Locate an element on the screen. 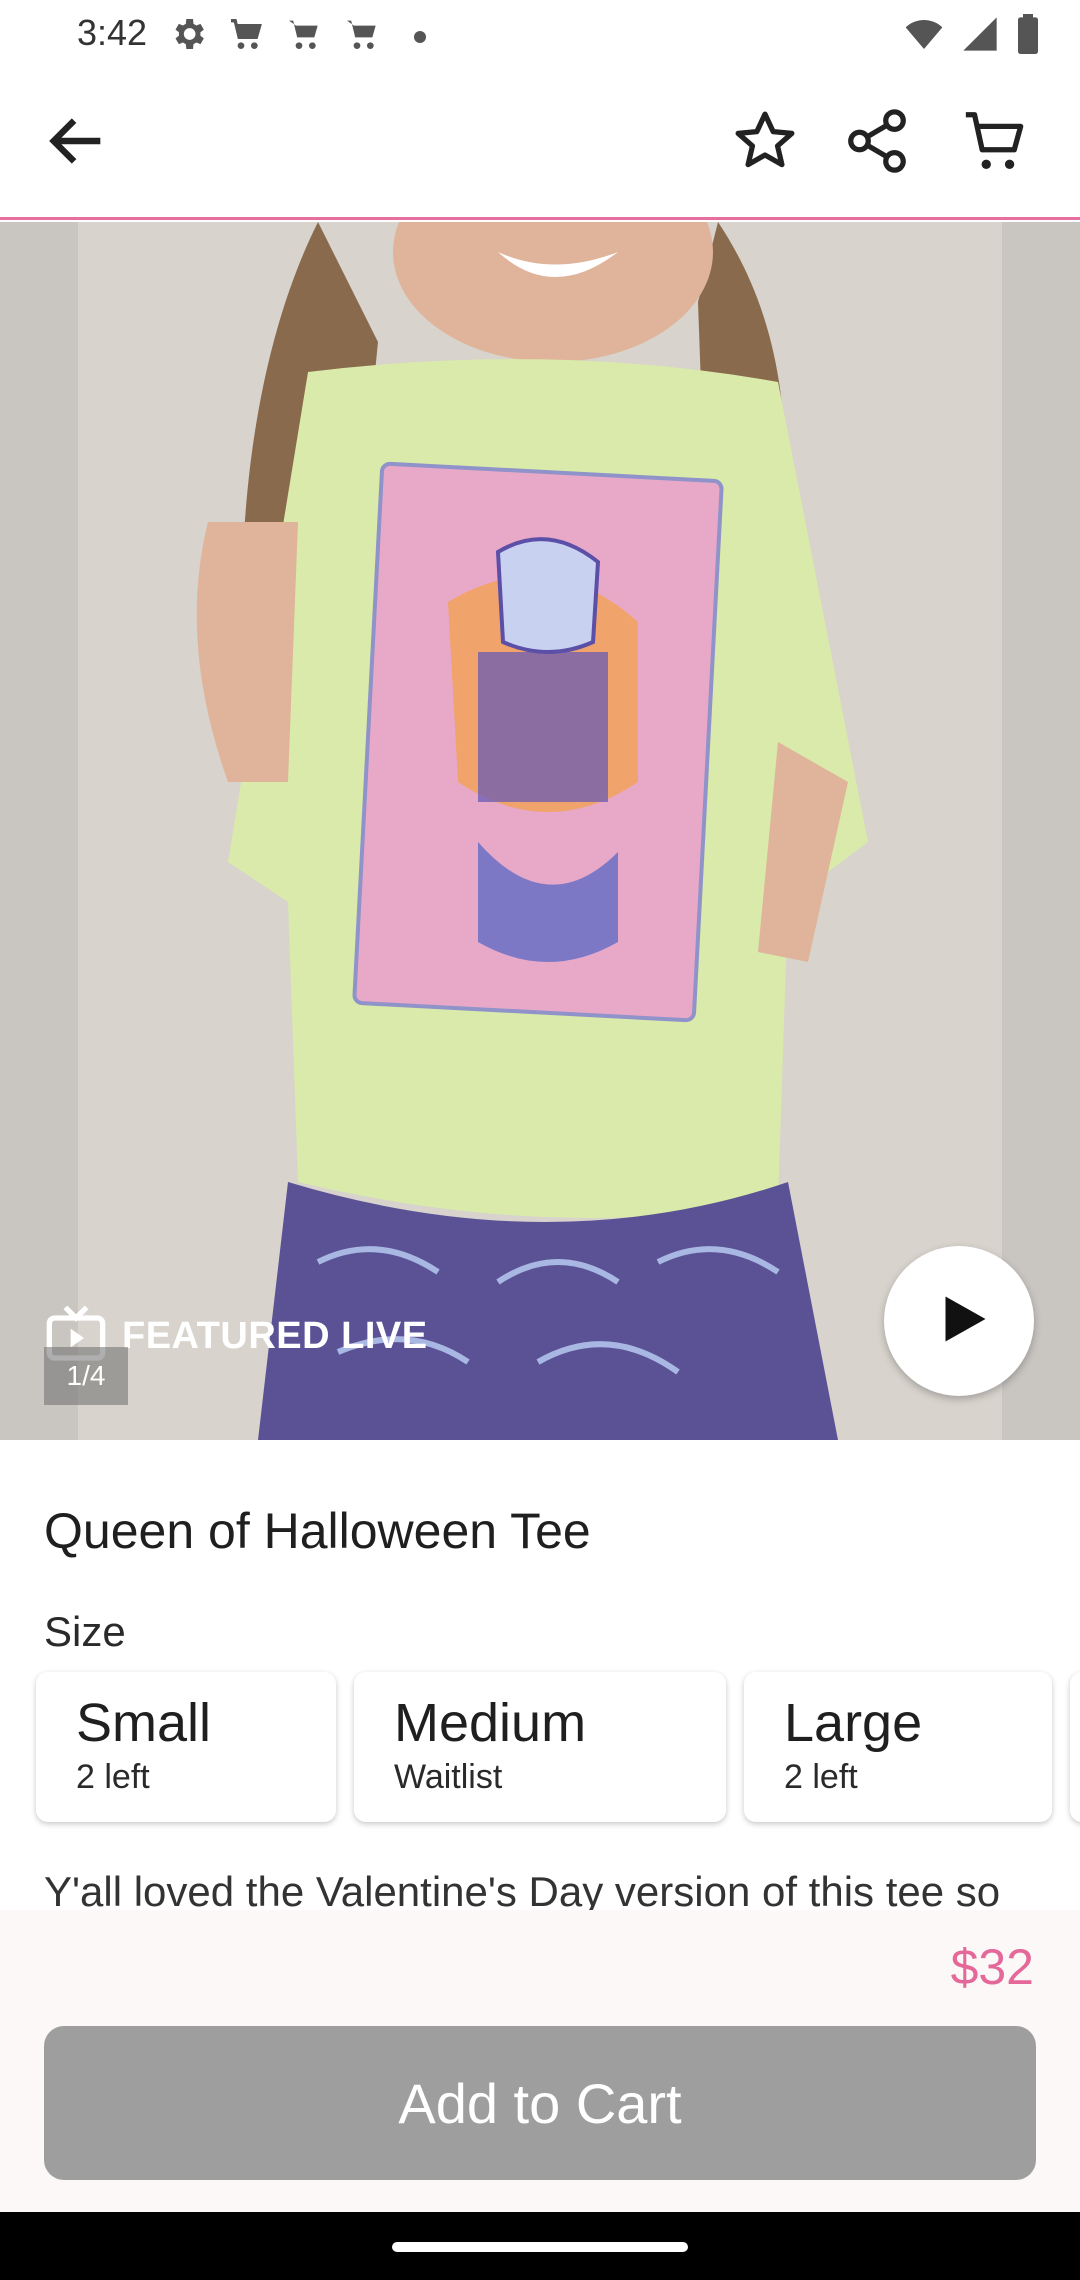 The image size is (1080, 2280). top-app-bar is located at coordinates (540, 144).